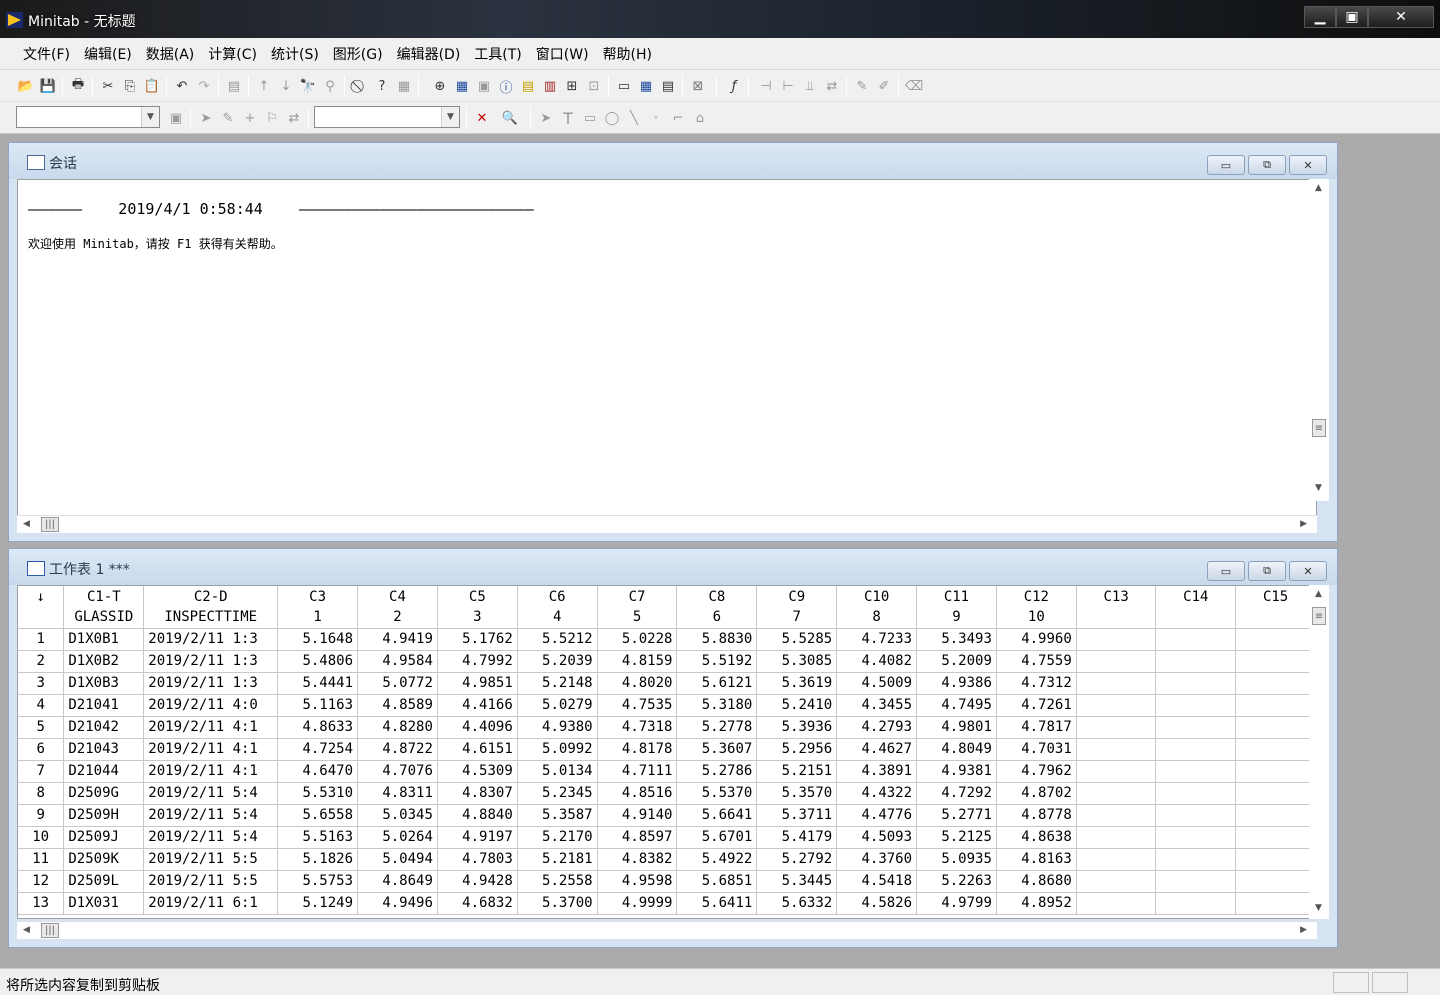 This screenshot has width=1440, height=995. I want to click on data-cell: 4.7031, so click(1036, 749).